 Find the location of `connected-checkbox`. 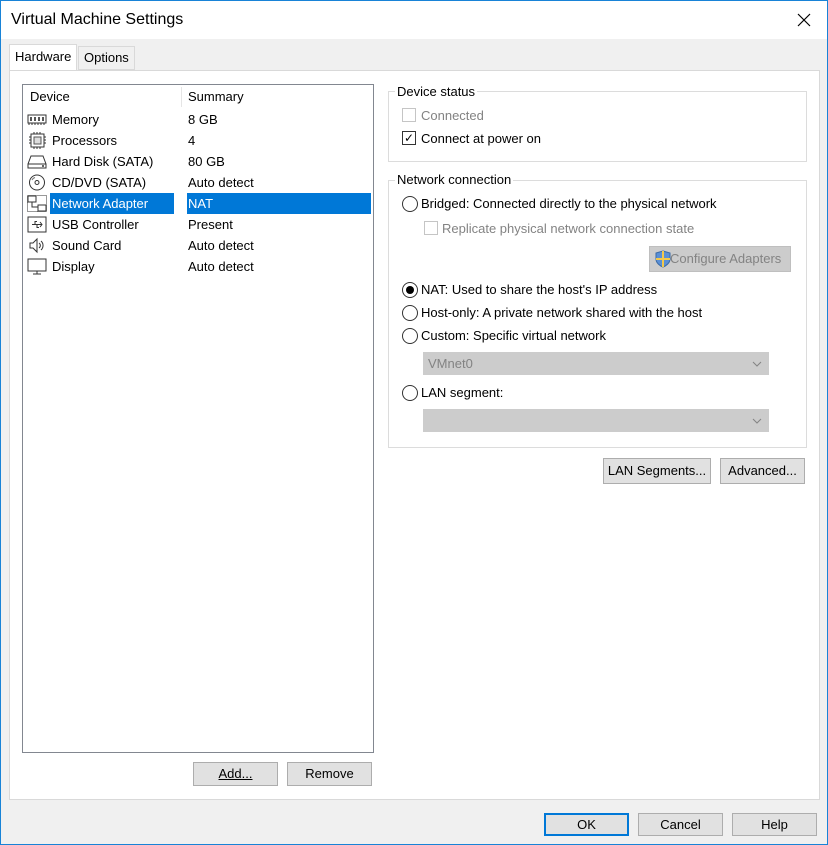

connected-checkbox is located at coordinates (409, 115).